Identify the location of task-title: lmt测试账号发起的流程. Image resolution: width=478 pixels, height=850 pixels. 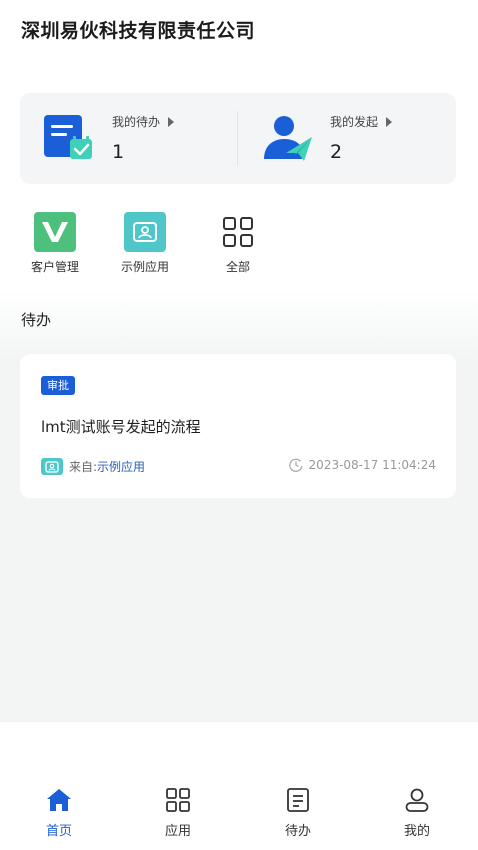
(121, 427).